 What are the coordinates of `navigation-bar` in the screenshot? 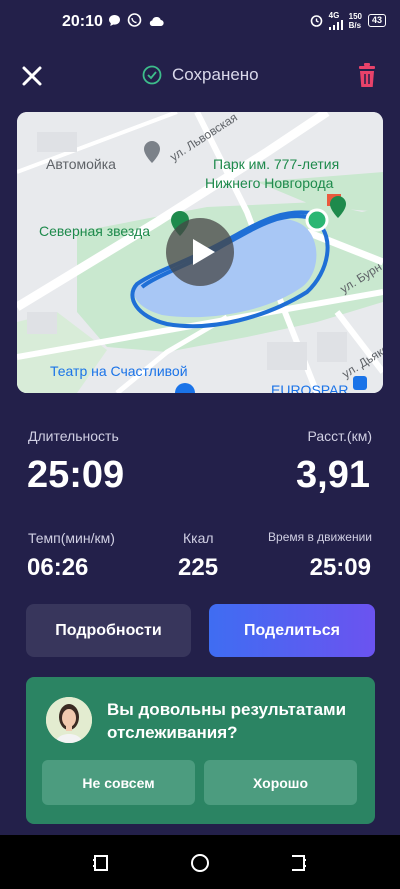 It's located at (200, 862).